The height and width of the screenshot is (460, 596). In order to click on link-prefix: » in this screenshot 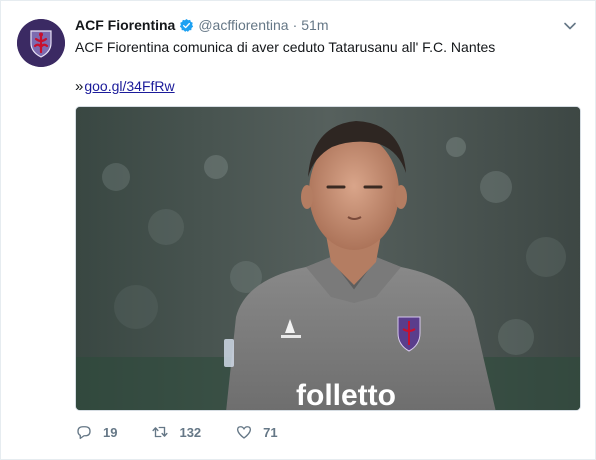, I will do `click(79, 86)`.